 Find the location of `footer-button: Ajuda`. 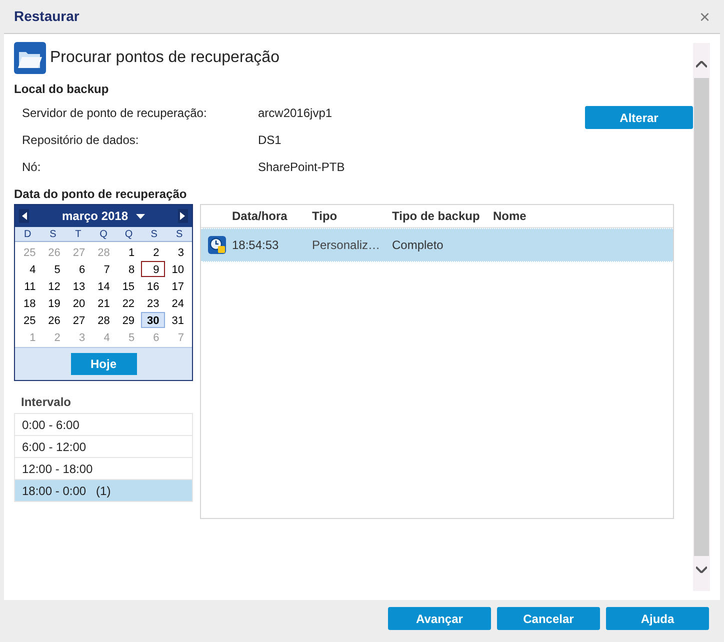

footer-button: Ajuda is located at coordinates (657, 618).